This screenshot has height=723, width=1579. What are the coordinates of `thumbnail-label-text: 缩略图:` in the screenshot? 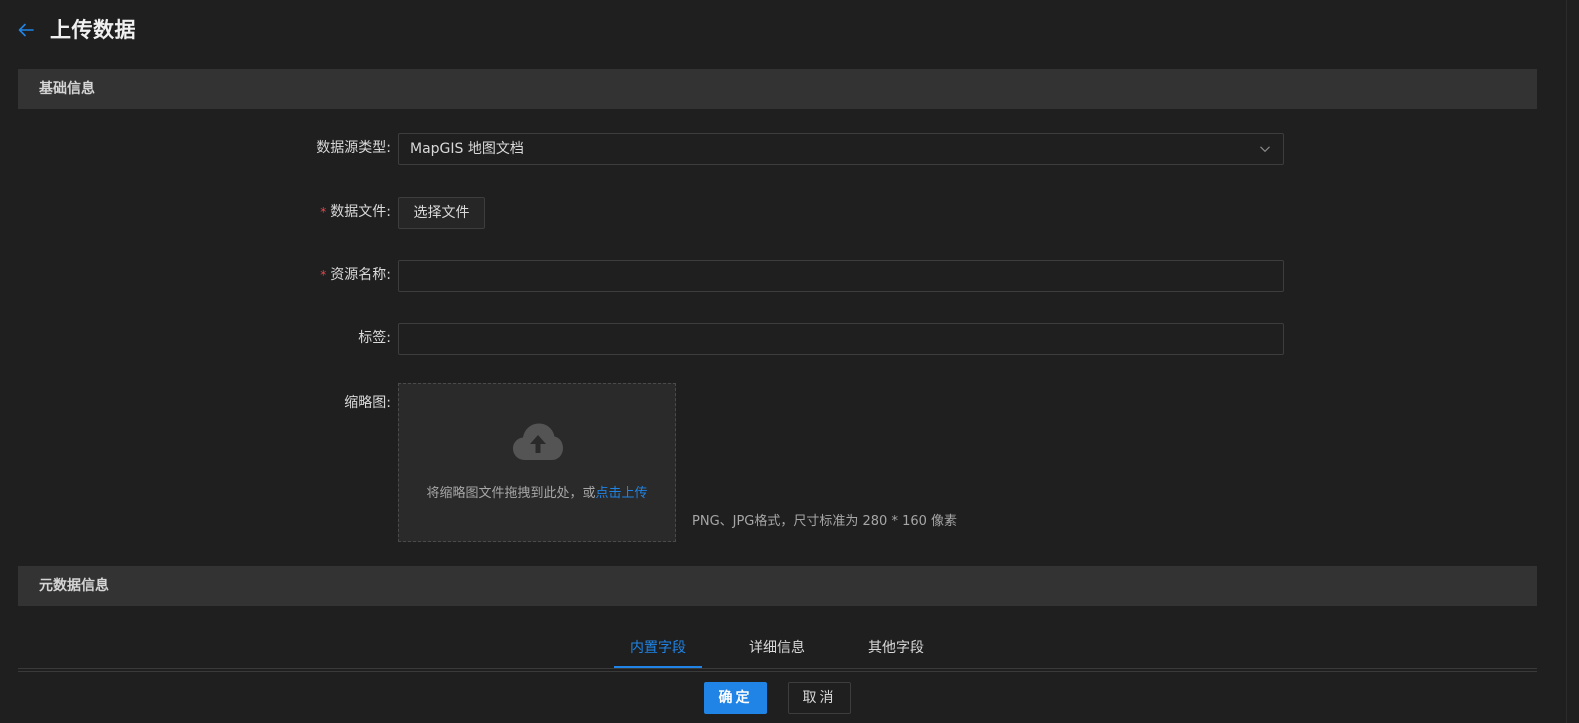 It's located at (367, 403).